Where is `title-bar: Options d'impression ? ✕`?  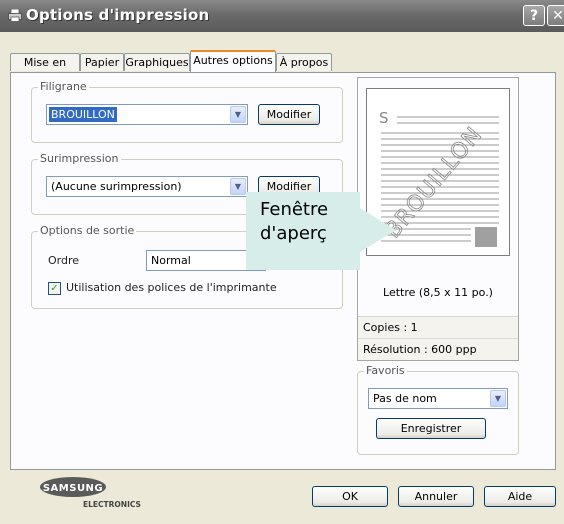 title-bar: Options d'impression ? ✕ is located at coordinates (282, 16).